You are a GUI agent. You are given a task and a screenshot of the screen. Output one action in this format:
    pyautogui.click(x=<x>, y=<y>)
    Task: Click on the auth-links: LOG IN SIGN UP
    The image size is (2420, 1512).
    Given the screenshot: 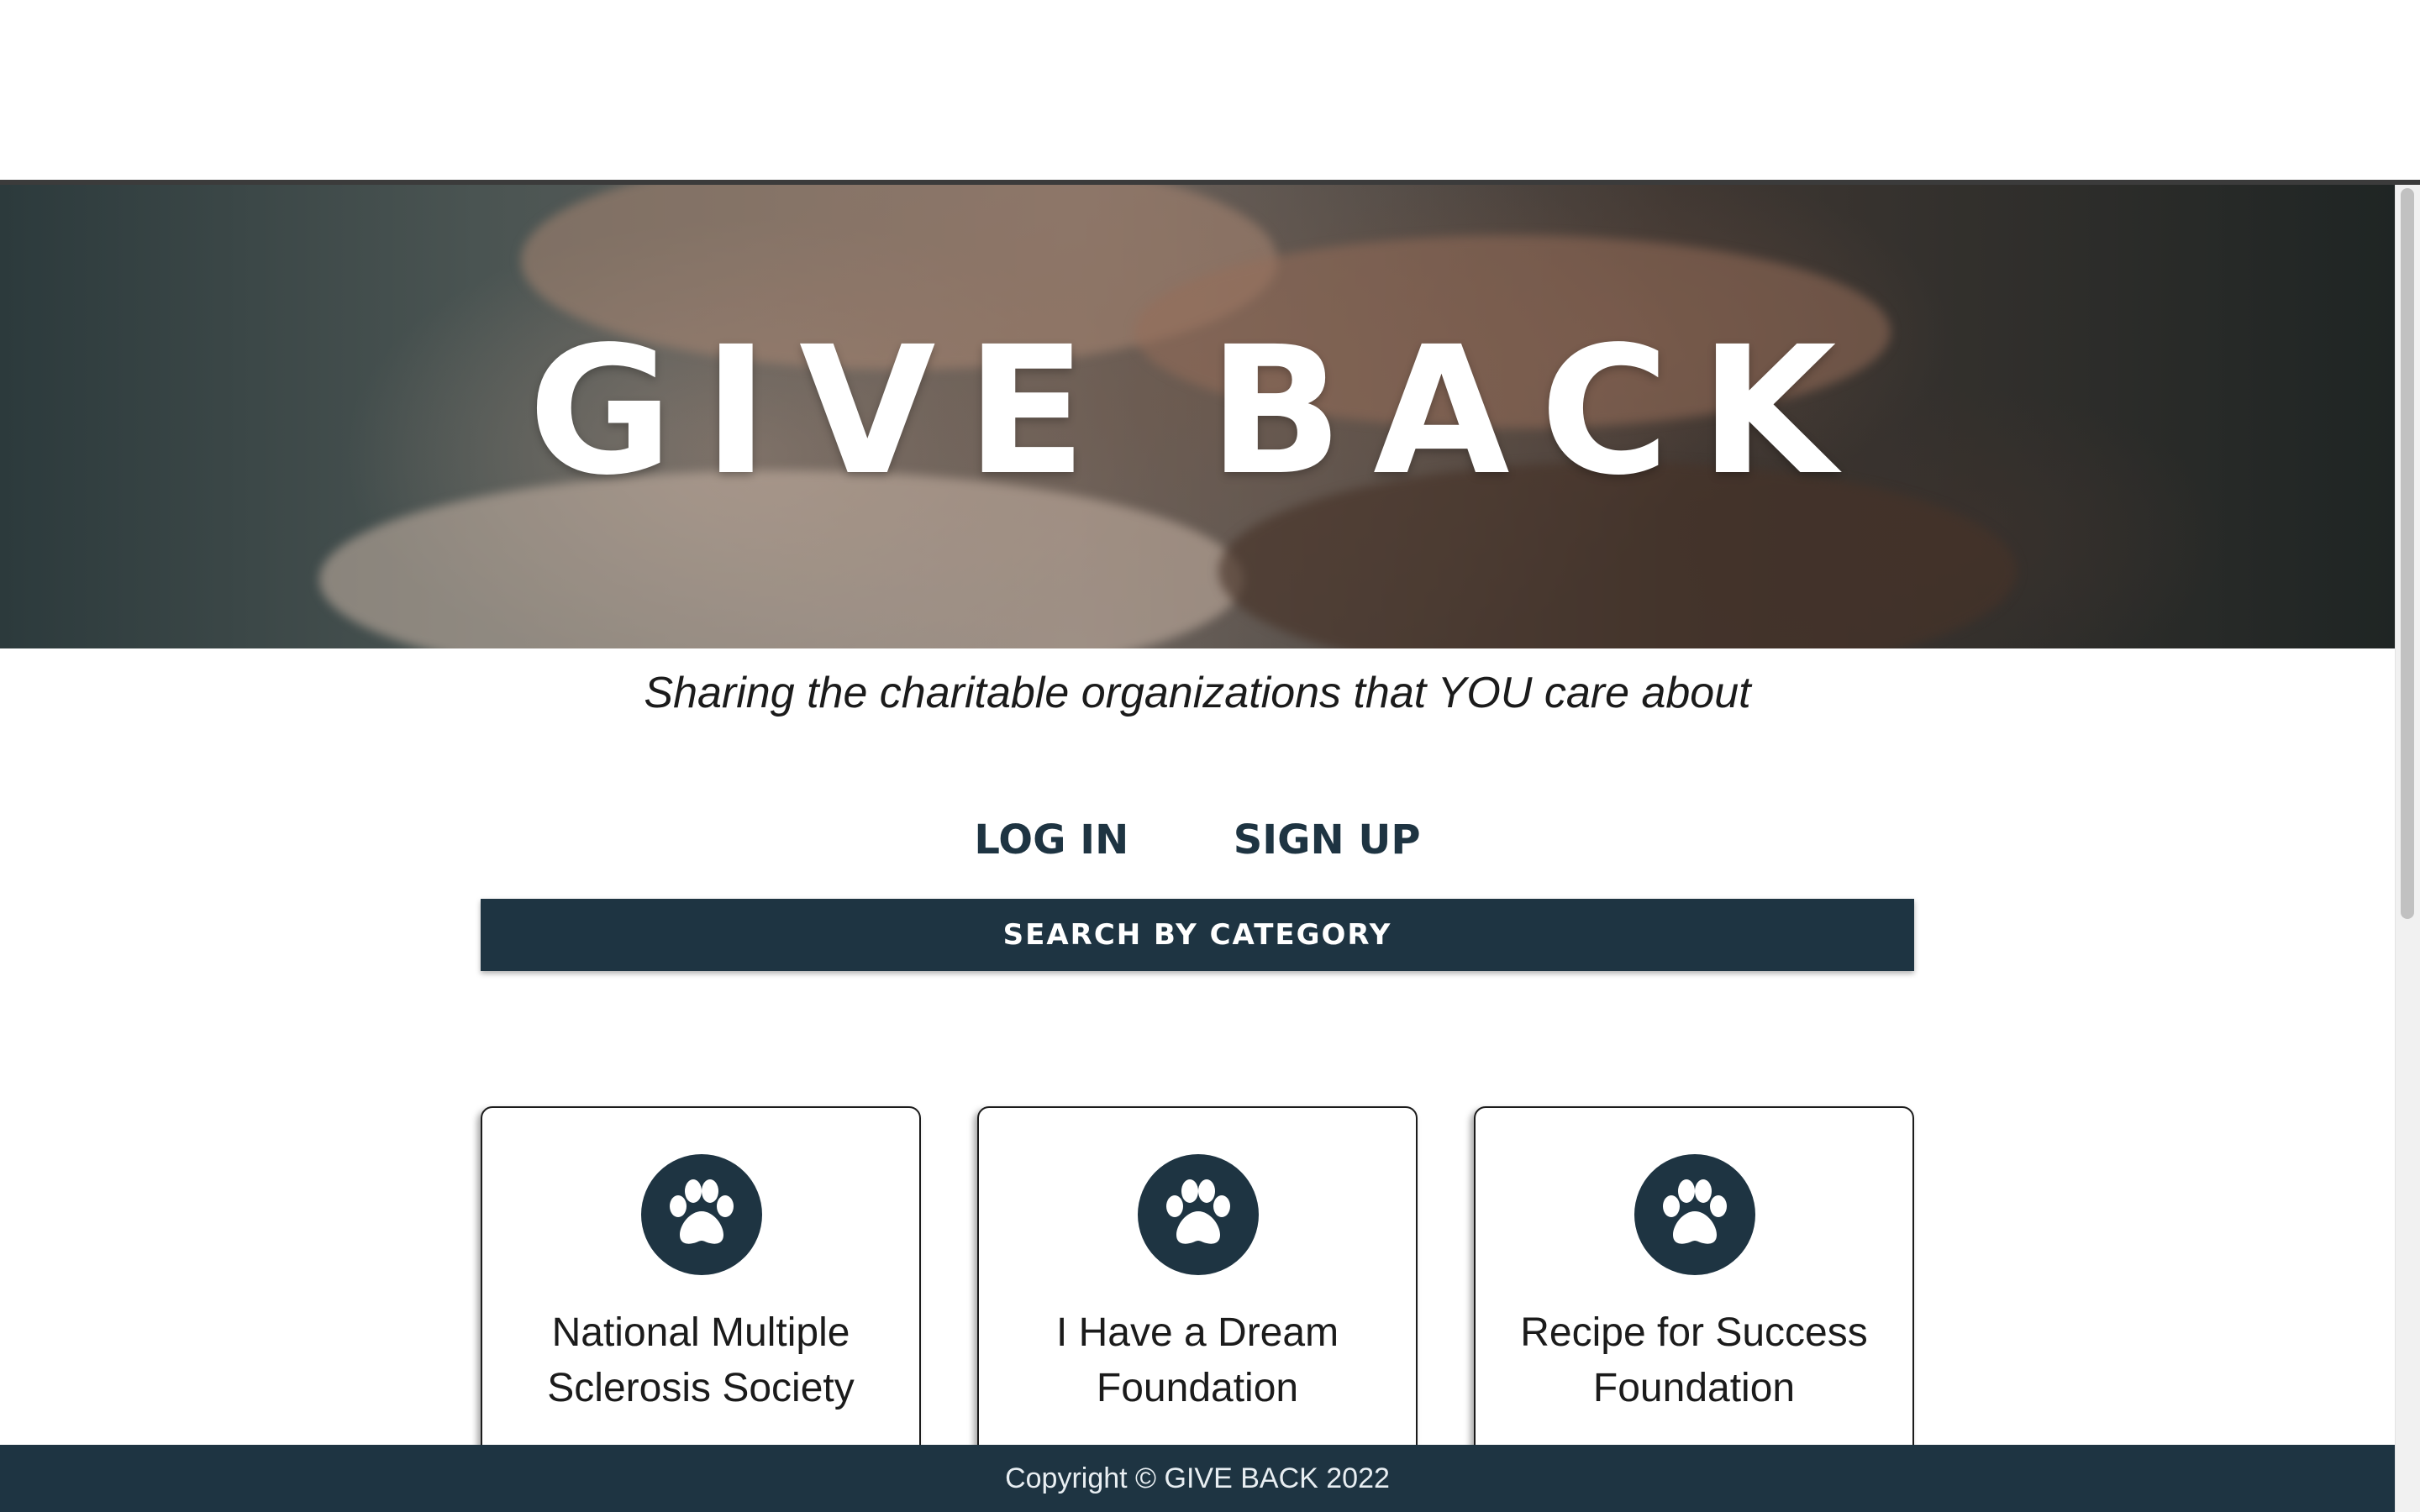 What is the action you would take?
    pyautogui.click(x=1197, y=845)
    